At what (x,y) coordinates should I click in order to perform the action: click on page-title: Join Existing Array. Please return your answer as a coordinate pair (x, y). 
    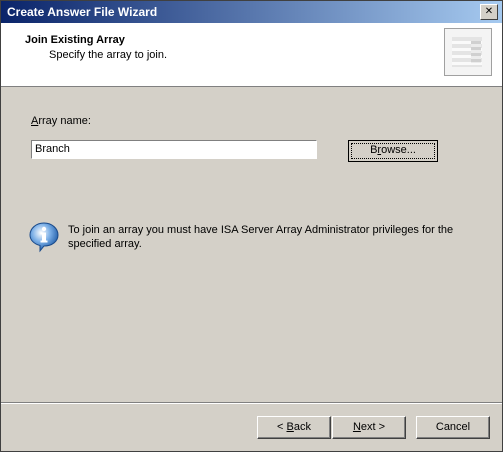
    Looking at the image, I should click on (75, 40).